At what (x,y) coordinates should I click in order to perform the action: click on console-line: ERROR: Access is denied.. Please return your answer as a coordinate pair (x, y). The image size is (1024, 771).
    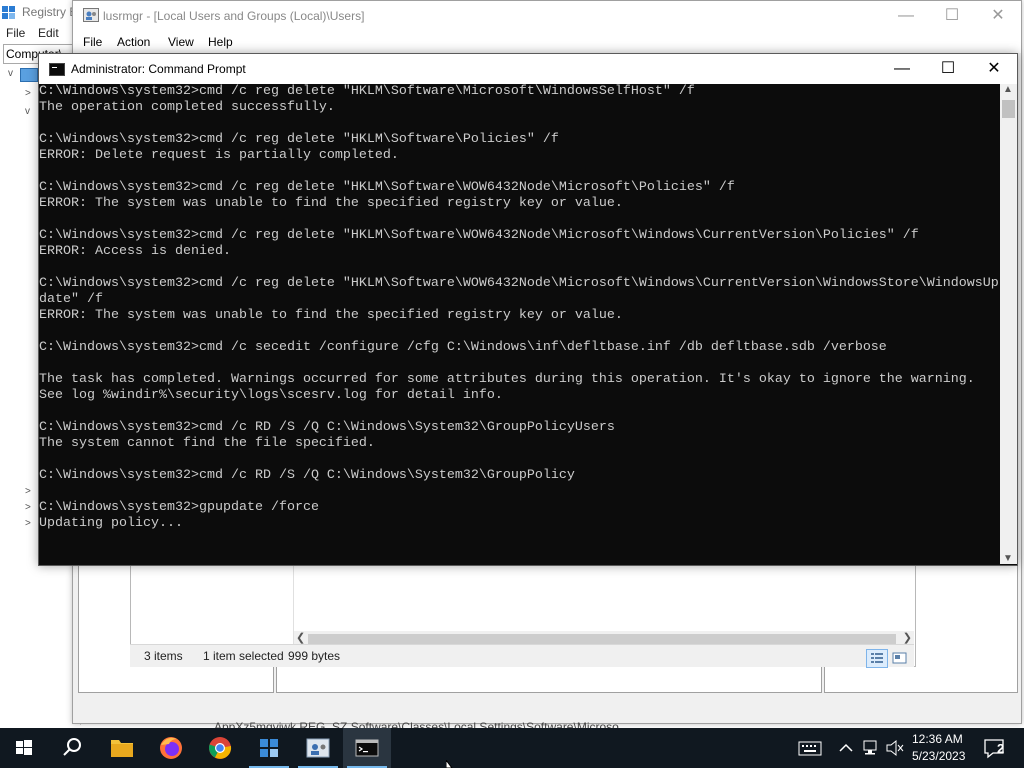
    Looking at the image, I should click on (135, 251).